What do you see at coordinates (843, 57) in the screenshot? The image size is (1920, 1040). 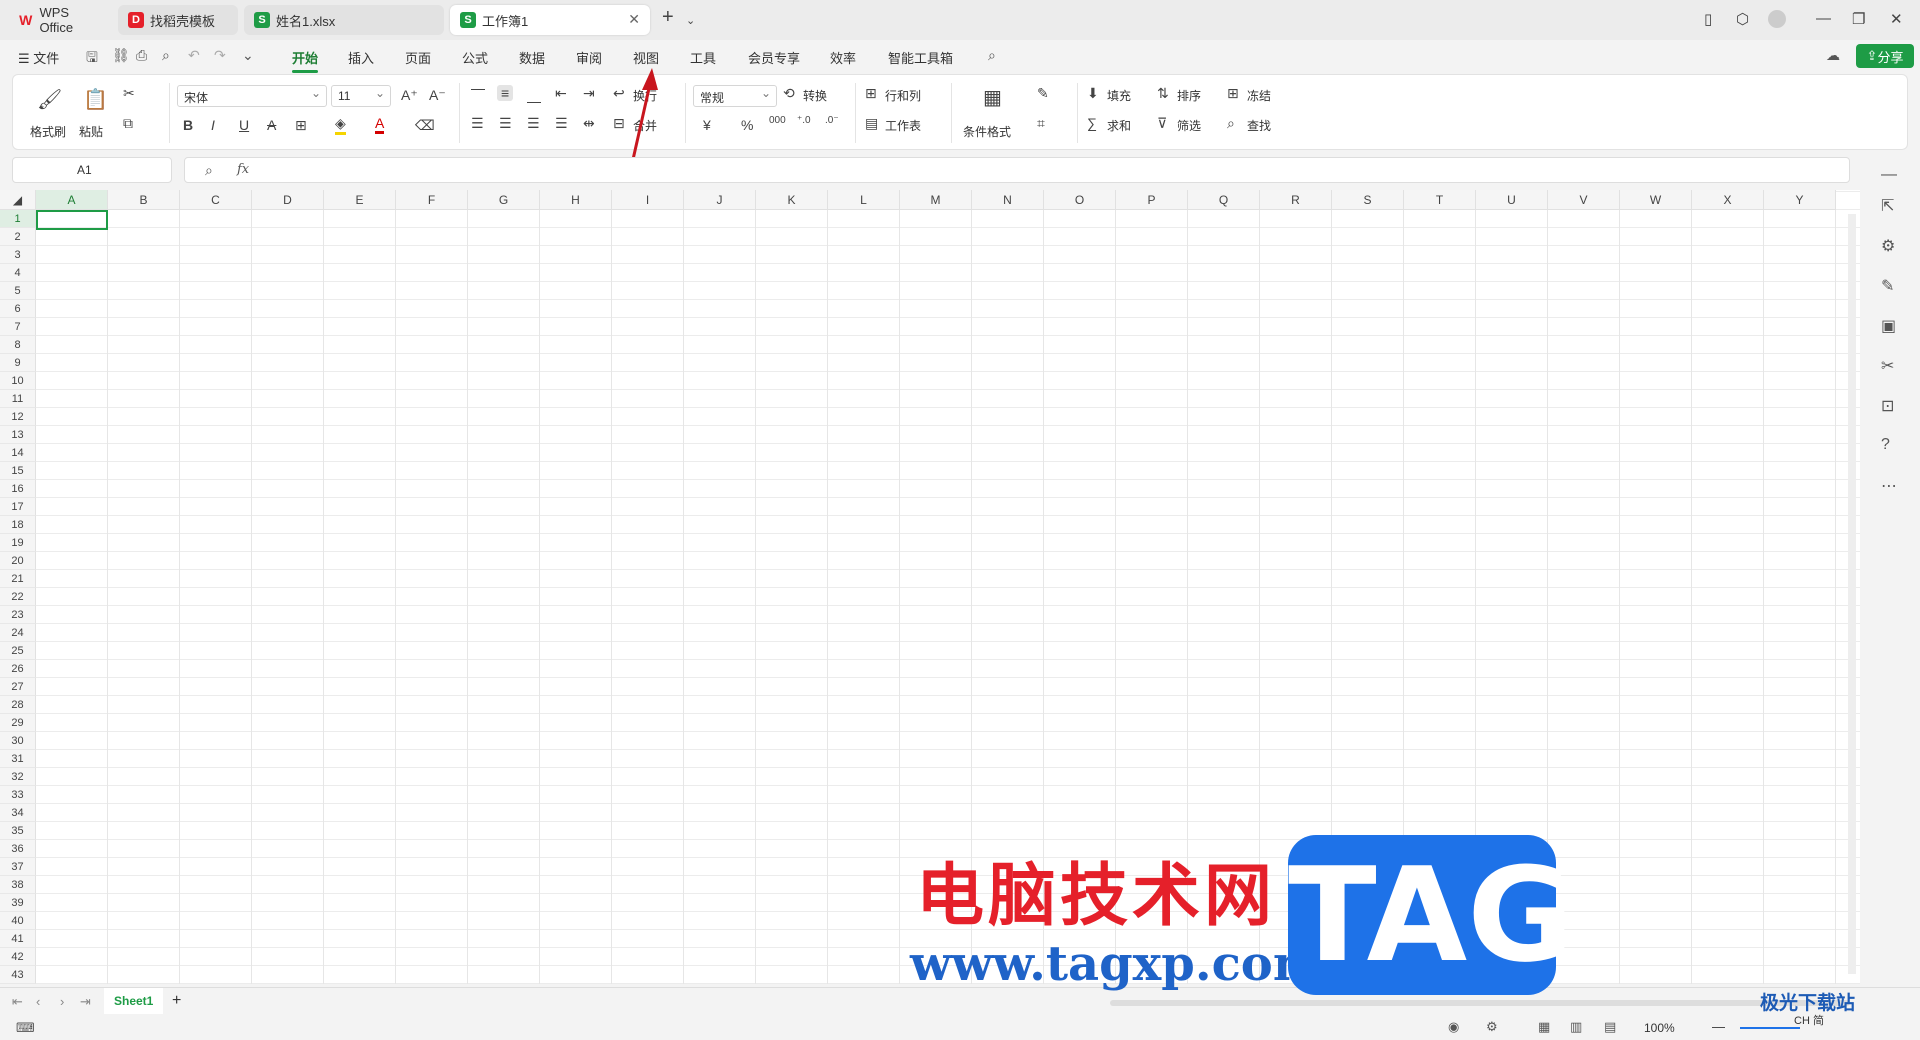 I see `menu-efficiency: 效率` at bounding box center [843, 57].